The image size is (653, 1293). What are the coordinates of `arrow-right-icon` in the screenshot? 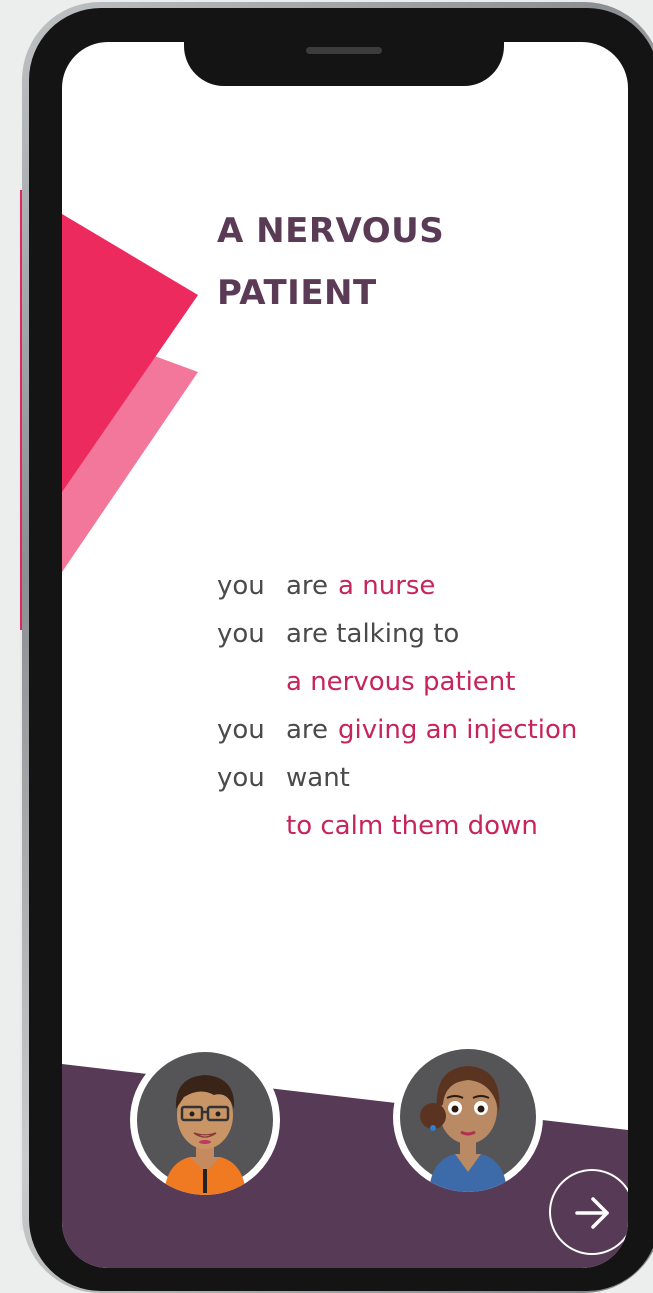 It's located at (592, 1213).